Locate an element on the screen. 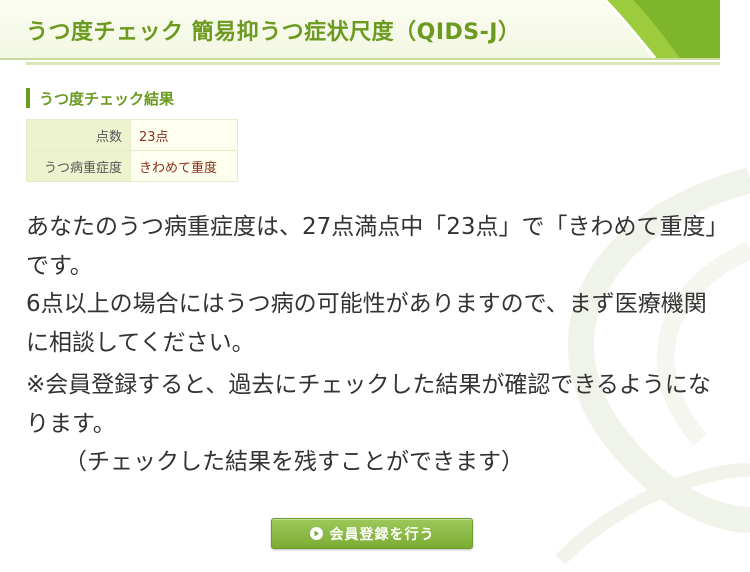 The width and height of the screenshot is (750, 572). table-row: 点数 23点 is located at coordinates (132, 135).